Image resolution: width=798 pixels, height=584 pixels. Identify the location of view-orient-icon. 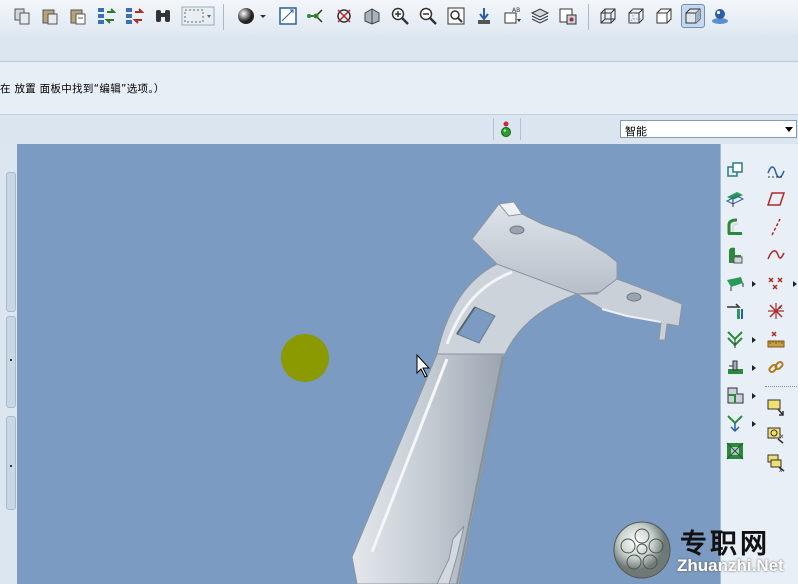
(372, 16).